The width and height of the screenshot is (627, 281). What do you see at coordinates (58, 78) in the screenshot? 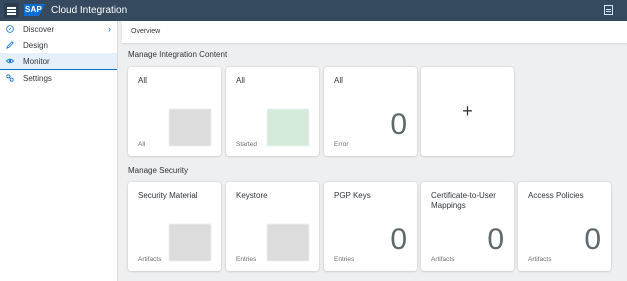
I see `nav-item-settings: Settings` at bounding box center [58, 78].